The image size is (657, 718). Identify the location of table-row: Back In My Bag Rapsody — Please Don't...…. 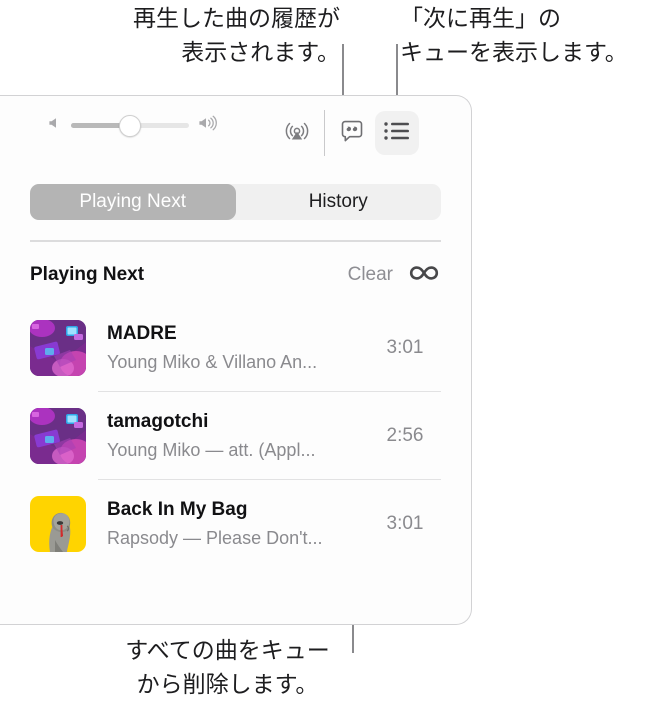
(235, 524).